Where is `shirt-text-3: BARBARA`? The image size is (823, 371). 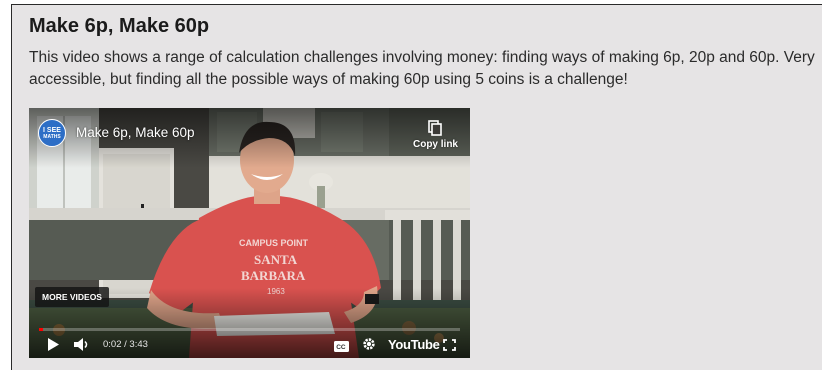
shirt-text-3: BARBARA is located at coordinates (273, 275).